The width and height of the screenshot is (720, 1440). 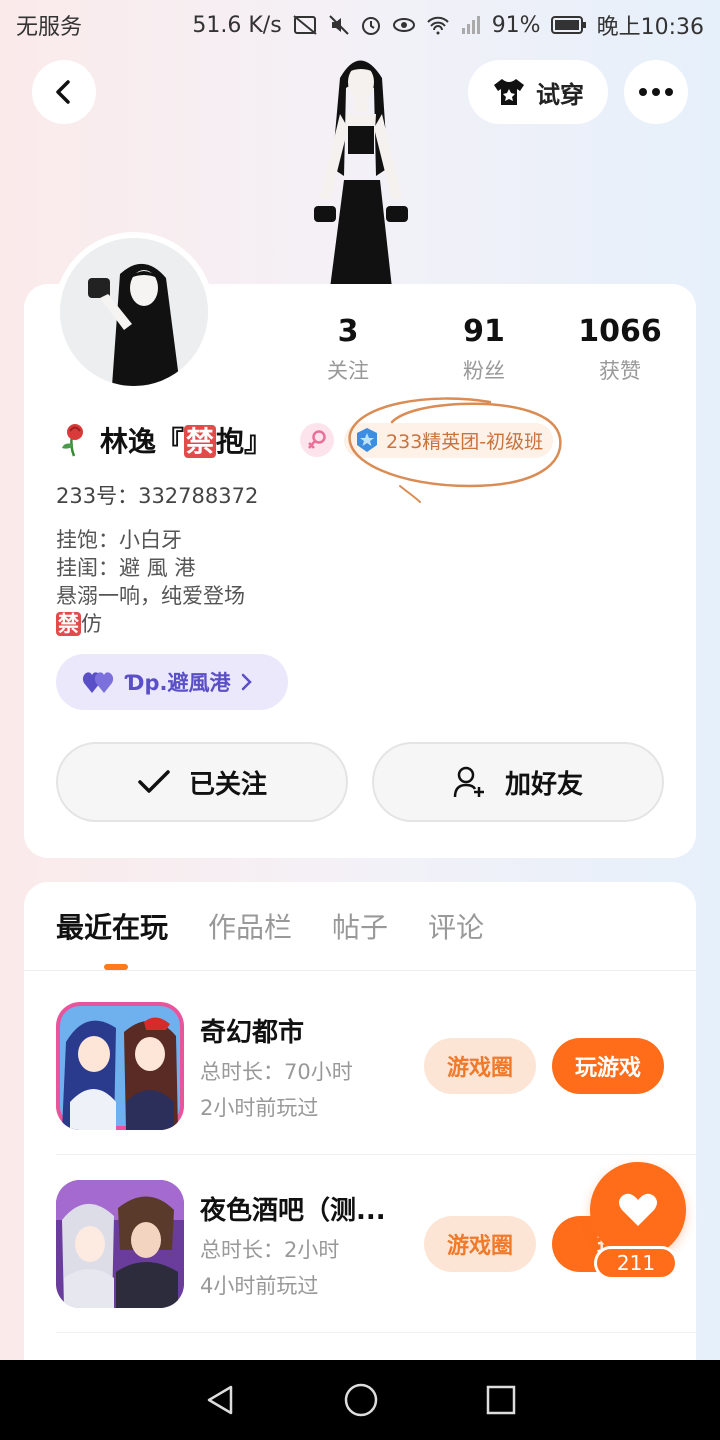 I want to click on followers-count: 91, so click(x=484, y=331).